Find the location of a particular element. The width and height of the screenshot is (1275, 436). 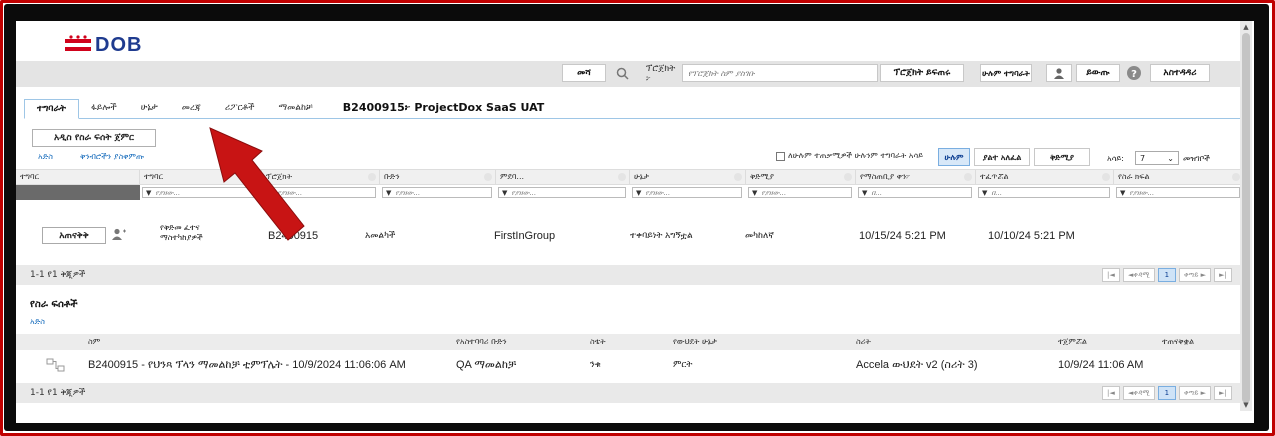

dob-logo: DOB is located at coordinates (110, 45).